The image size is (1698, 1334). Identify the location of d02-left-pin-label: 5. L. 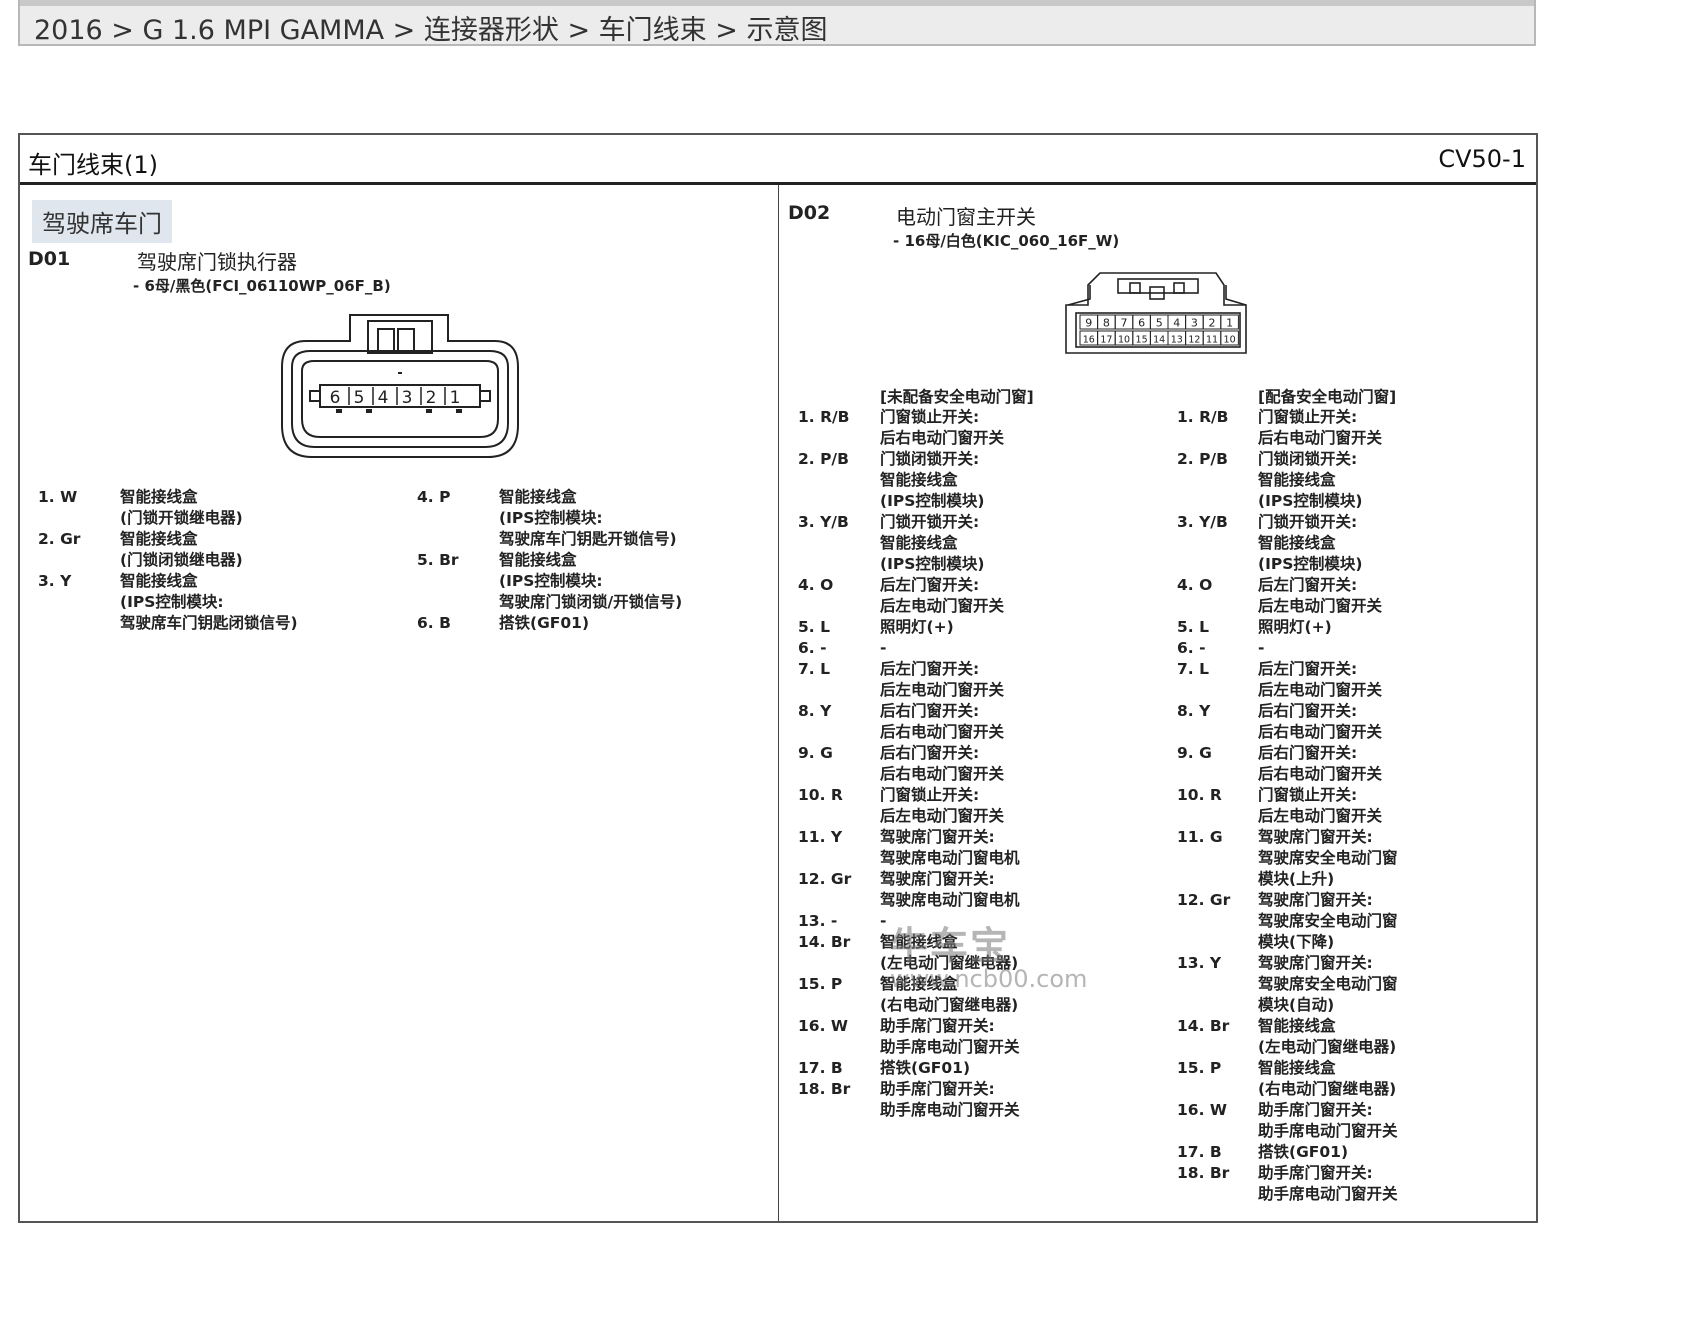
(814, 627).